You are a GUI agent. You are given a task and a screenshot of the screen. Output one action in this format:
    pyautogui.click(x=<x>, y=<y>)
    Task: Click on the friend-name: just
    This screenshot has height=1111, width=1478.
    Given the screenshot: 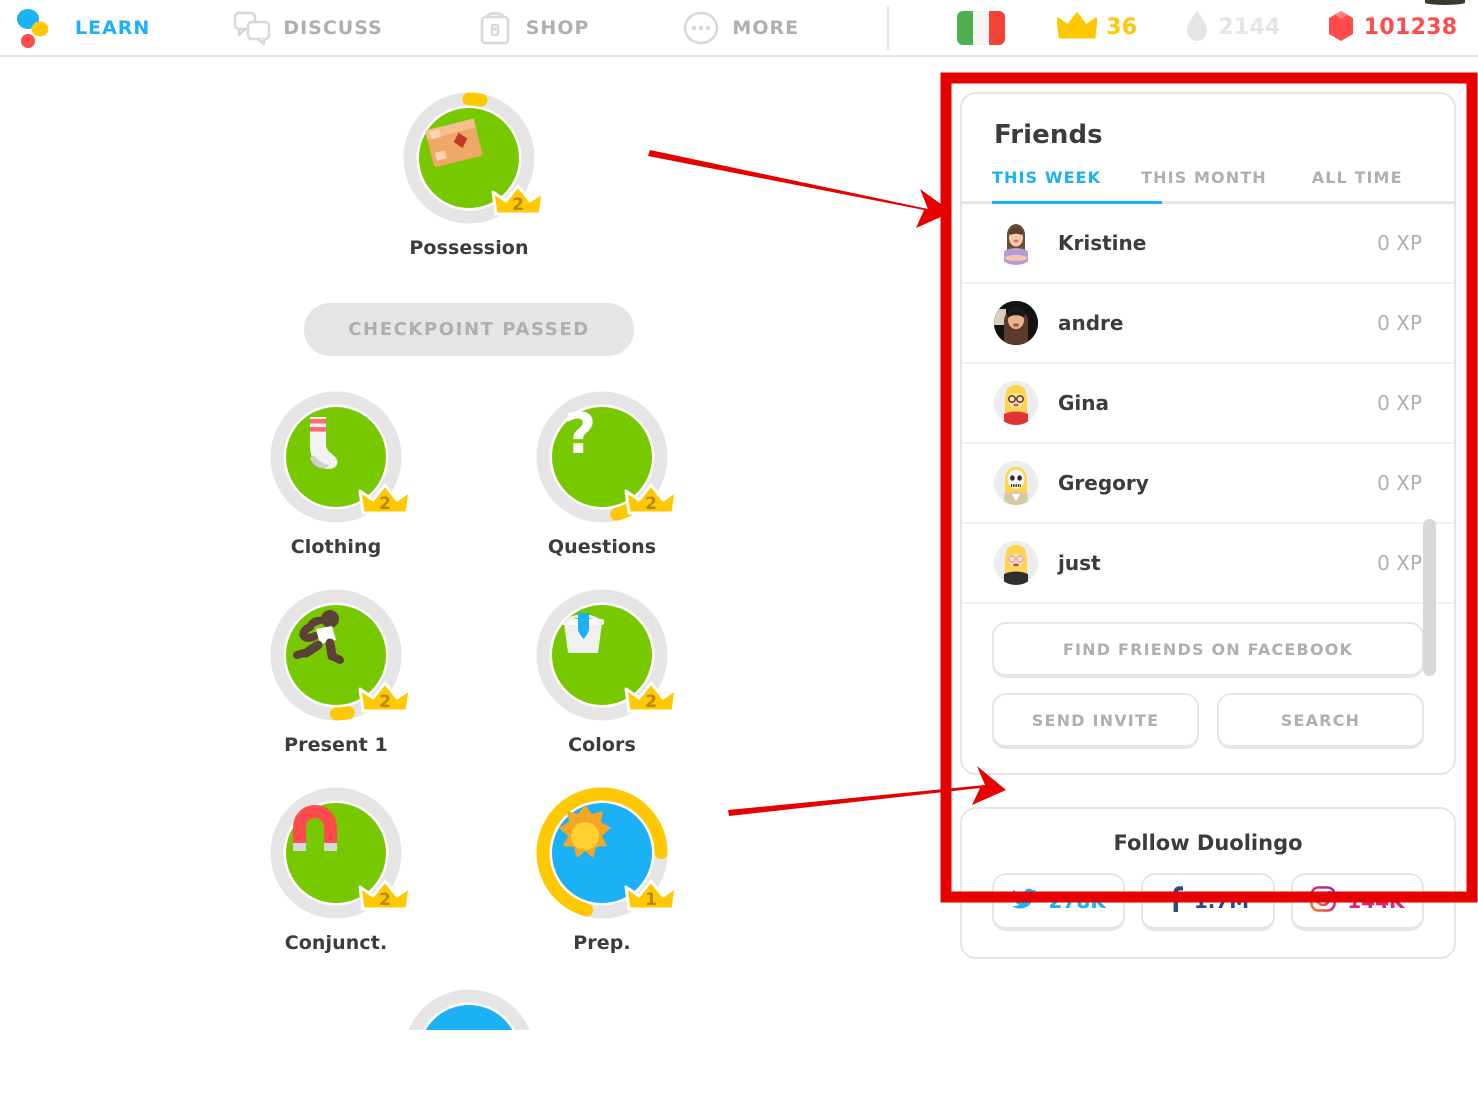 What is the action you would take?
    pyautogui.click(x=1079, y=563)
    